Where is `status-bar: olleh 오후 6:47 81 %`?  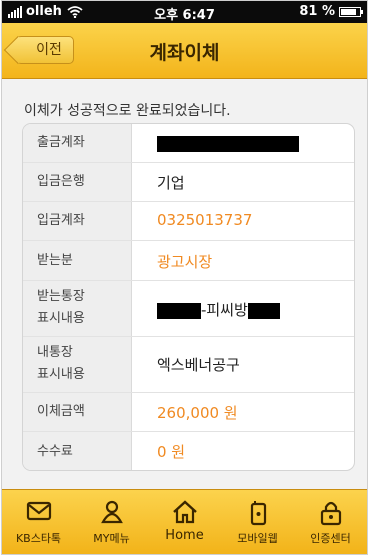 status-bar: olleh 오후 6:47 81 % is located at coordinates (184, 12).